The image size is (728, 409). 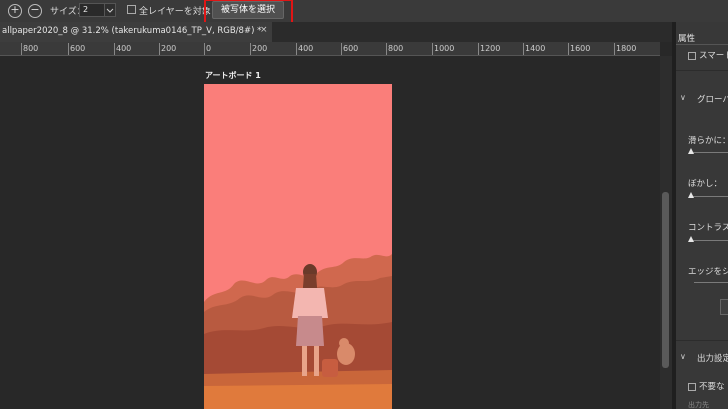 What do you see at coordinates (490, 48) in the screenshot?
I see `ruler-label: 1200` at bounding box center [490, 48].